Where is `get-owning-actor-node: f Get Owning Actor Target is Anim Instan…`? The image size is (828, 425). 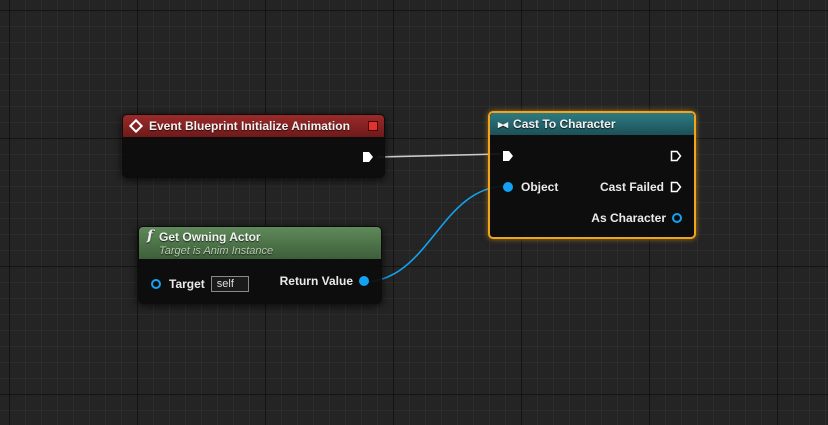
get-owning-actor-node: f Get Owning Actor Target is Anim Instan… is located at coordinates (260, 265).